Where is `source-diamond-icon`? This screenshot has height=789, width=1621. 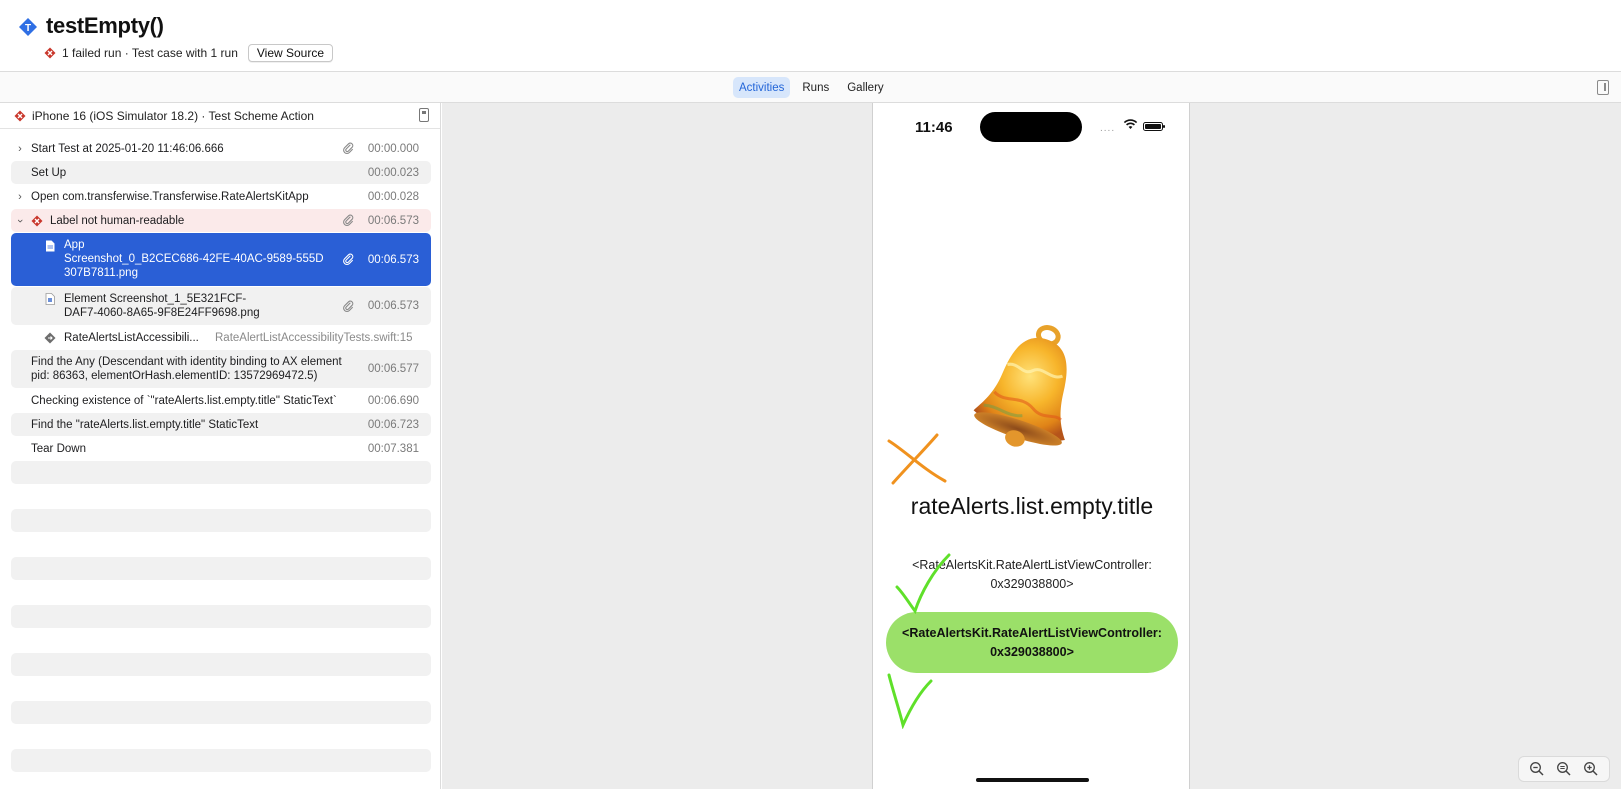 source-diamond-icon is located at coordinates (50, 337).